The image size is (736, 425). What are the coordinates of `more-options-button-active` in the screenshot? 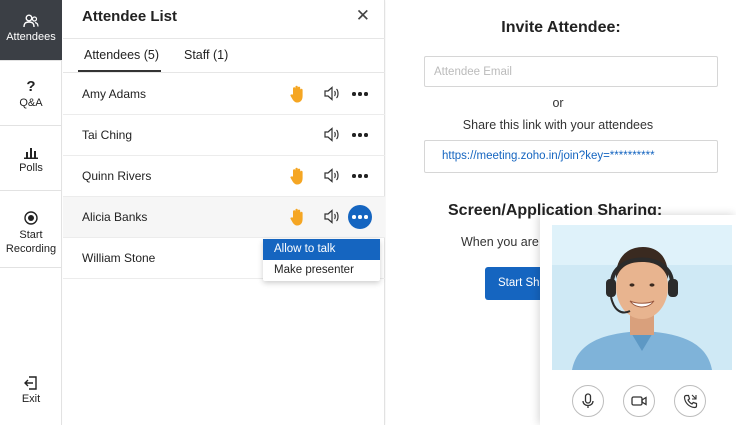 It's located at (360, 217).